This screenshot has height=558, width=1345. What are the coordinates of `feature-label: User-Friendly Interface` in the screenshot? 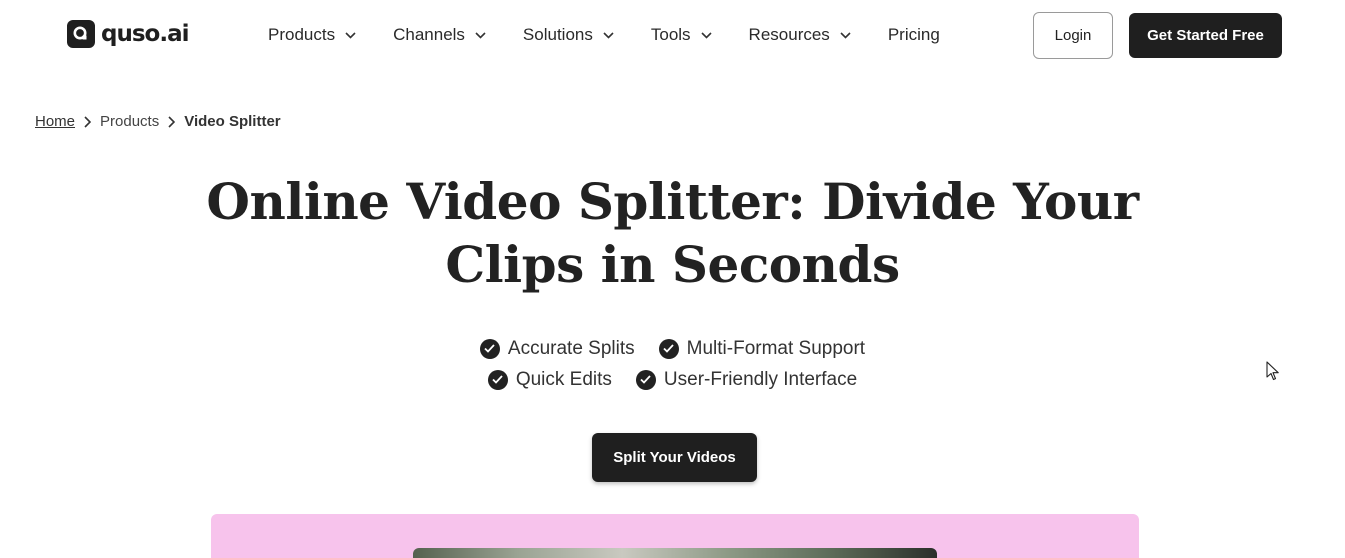 It's located at (760, 379).